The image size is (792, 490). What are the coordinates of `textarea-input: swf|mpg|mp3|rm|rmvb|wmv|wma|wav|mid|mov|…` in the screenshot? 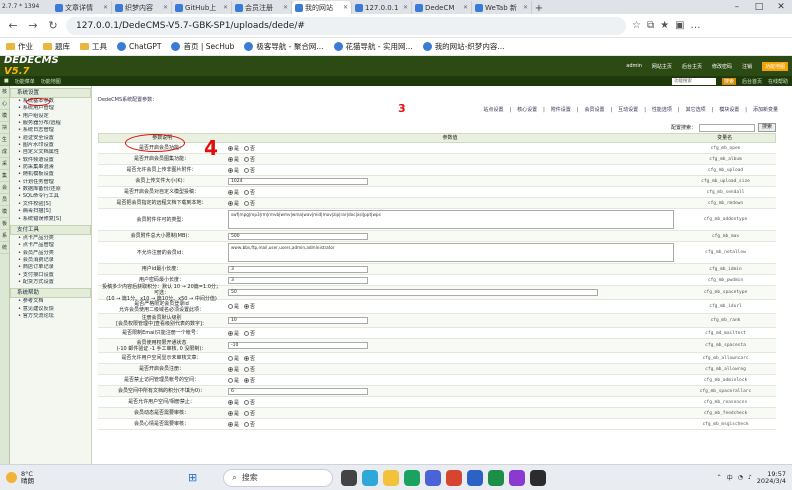 It's located at (451, 219).